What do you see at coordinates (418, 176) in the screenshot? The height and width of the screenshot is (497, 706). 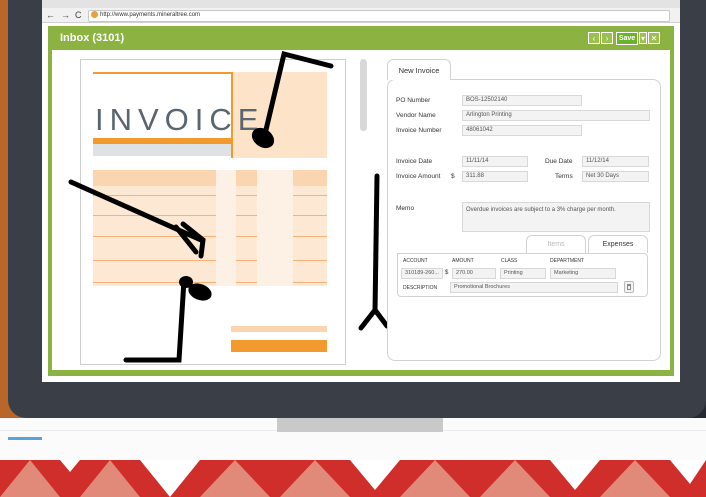 I see `invoice-amount-label: Invoice Amount` at bounding box center [418, 176].